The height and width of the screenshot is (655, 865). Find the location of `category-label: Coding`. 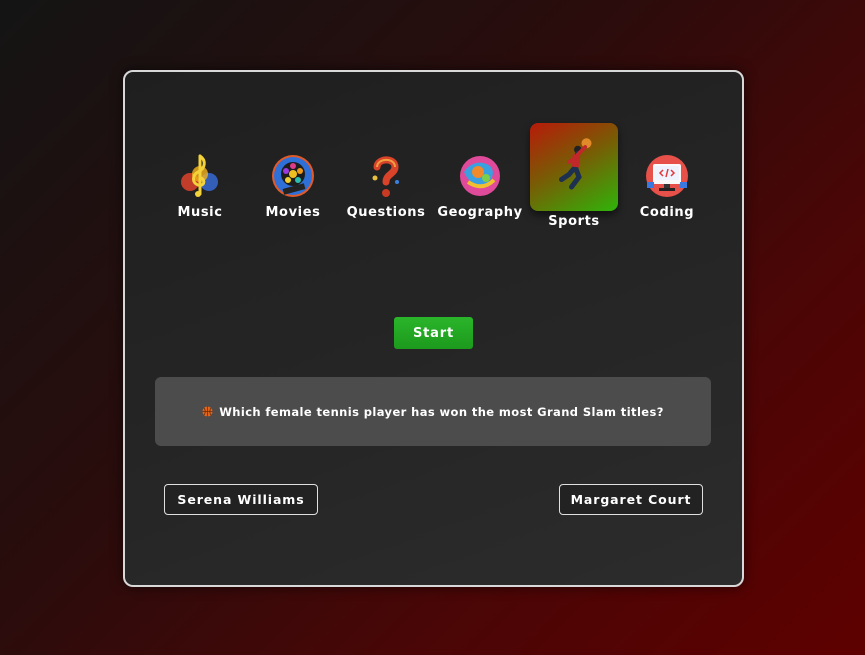

category-label: Coding is located at coordinates (667, 212).